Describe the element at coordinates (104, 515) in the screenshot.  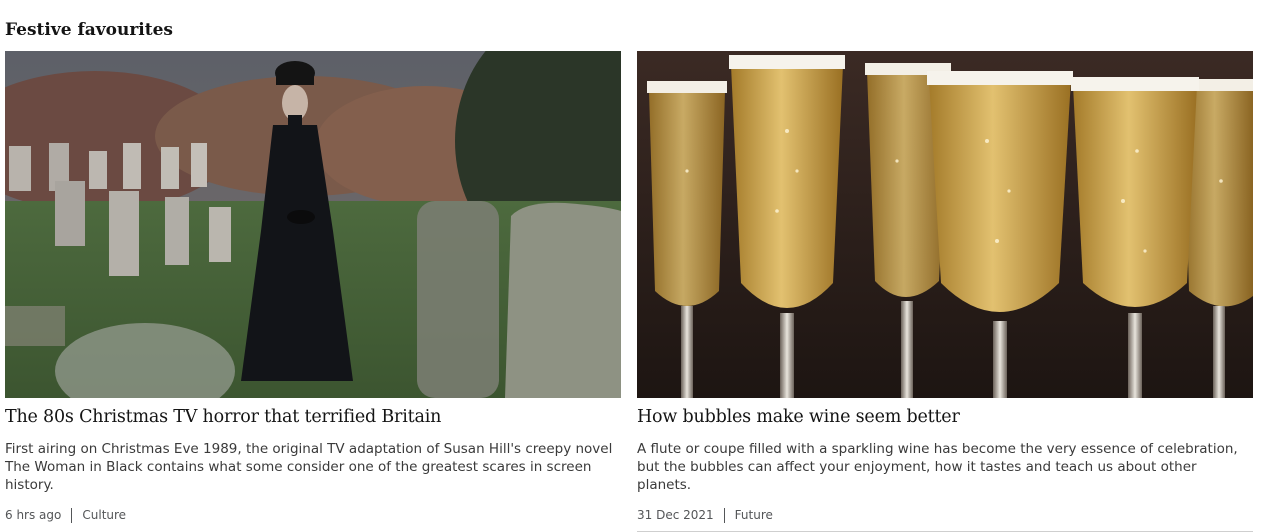
I see `article-category-link: Culture` at that location.